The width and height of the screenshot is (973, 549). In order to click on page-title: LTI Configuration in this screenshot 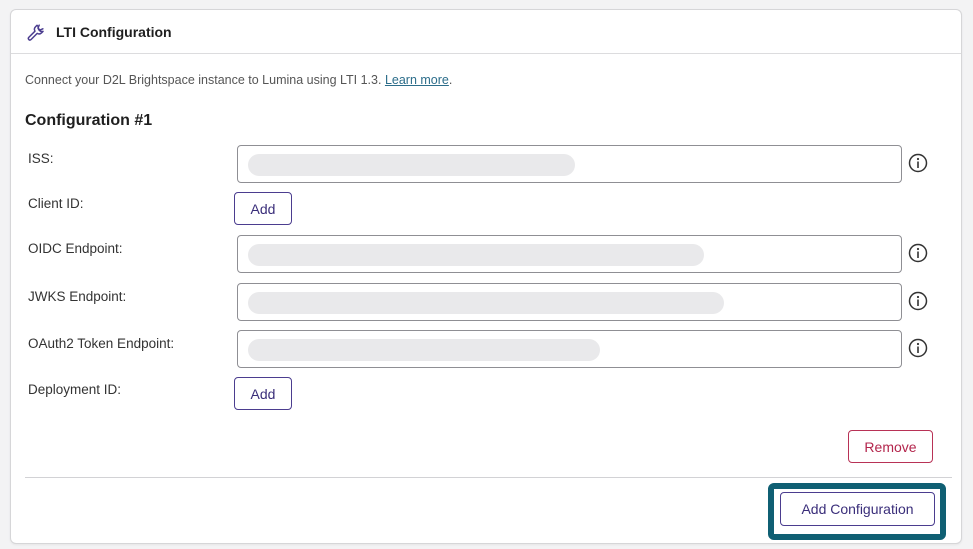, I will do `click(114, 31)`.